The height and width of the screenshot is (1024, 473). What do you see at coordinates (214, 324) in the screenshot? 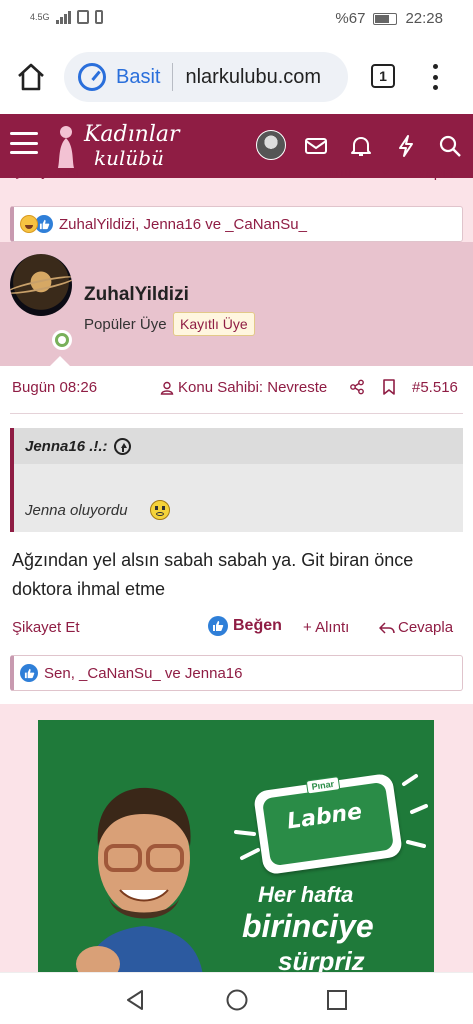
I see `user-badge: Kayıtlı Üye` at bounding box center [214, 324].